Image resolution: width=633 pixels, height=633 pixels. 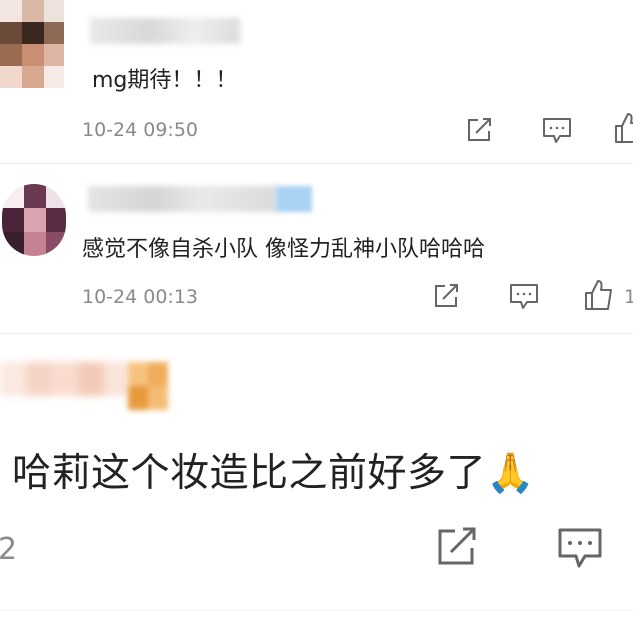 What do you see at coordinates (165, 80) in the screenshot?
I see `comment-text: mg期待！！！` at bounding box center [165, 80].